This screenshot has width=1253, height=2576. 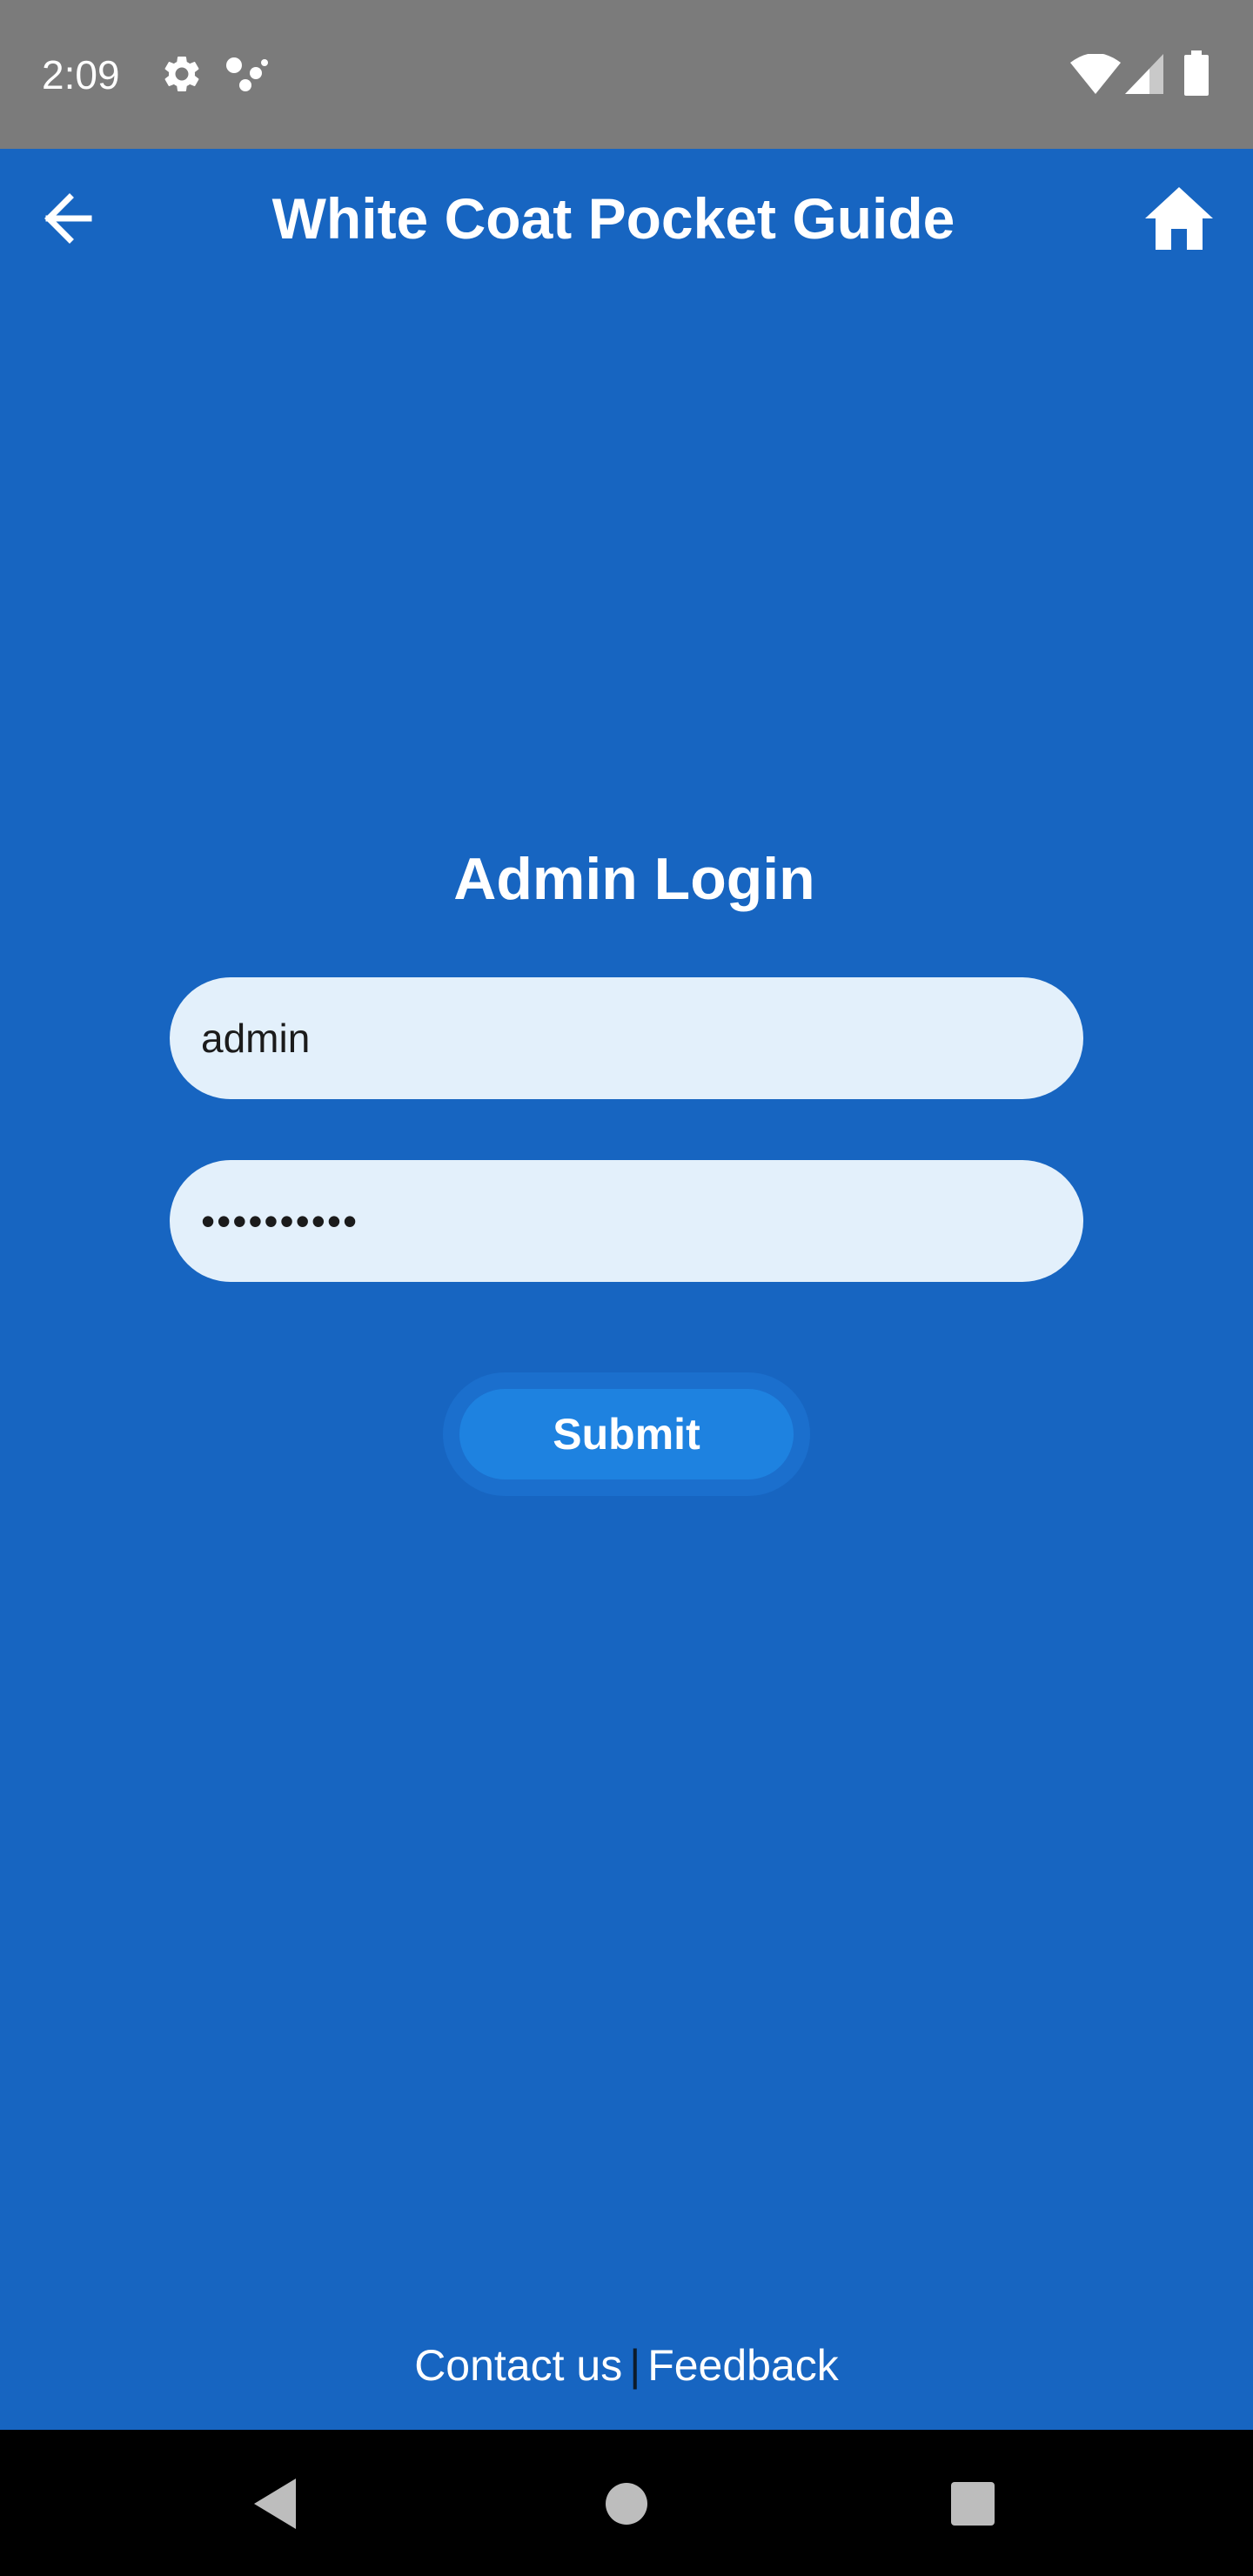 I want to click on home-button, so click(x=1179, y=218).